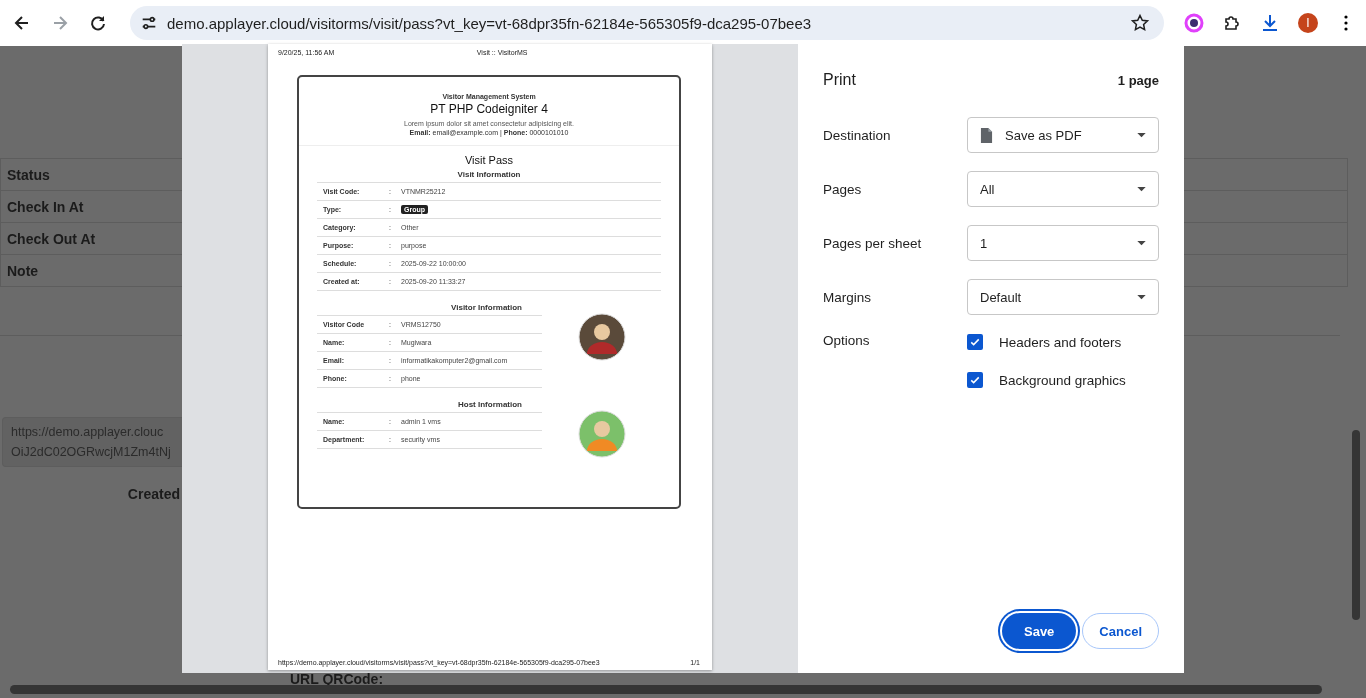 The width and height of the screenshot is (1366, 698). Describe the element at coordinates (1138, 80) in the screenshot. I see `page-count: 1 page` at that location.